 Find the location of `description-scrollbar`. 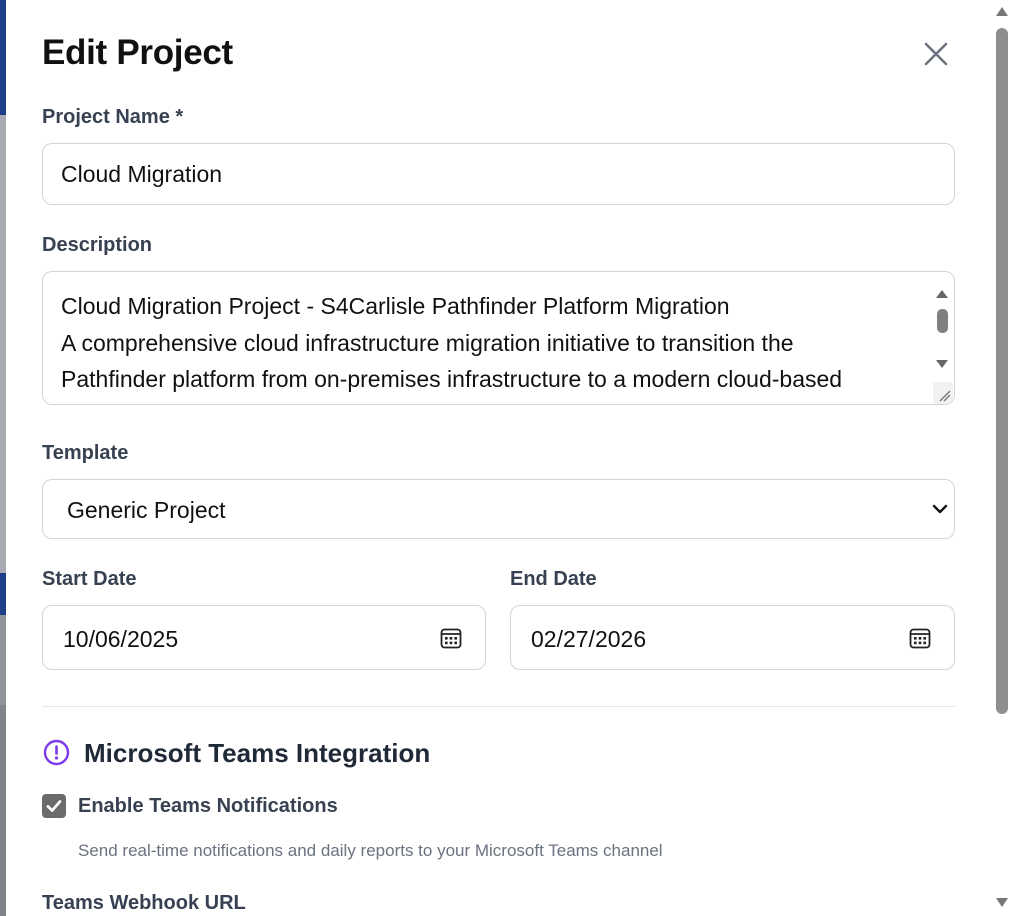

description-scrollbar is located at coordinates (942, 339).